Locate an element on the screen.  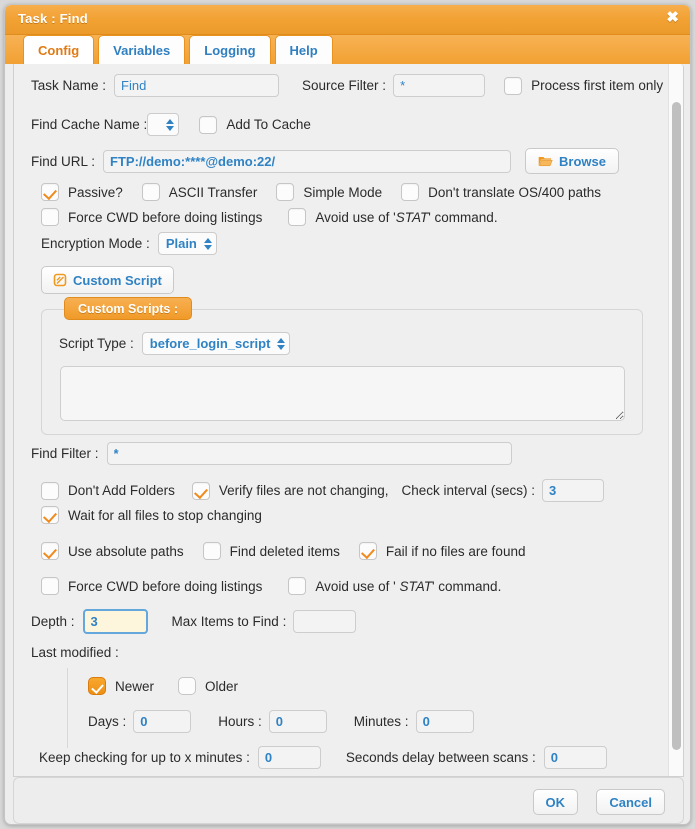
newer-radio is located at coordinates (97, 686).